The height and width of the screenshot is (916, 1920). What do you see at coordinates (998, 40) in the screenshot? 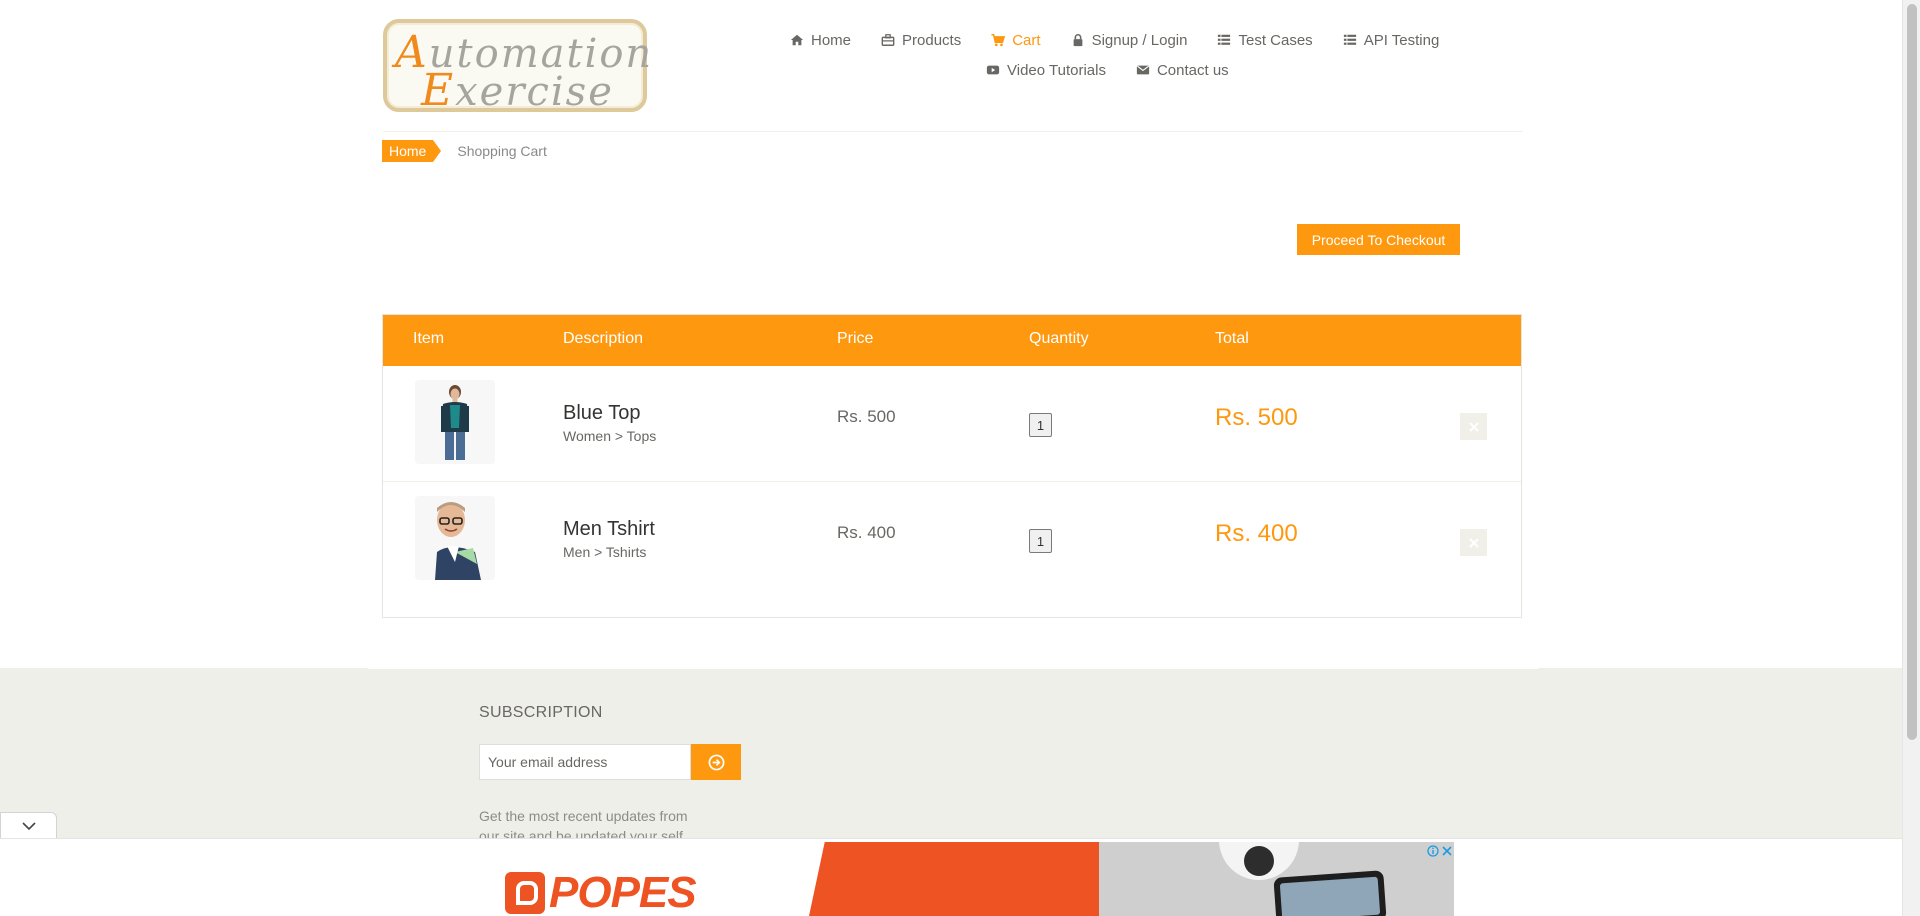
I see `cart-icon` at bounding box center [998, 40].